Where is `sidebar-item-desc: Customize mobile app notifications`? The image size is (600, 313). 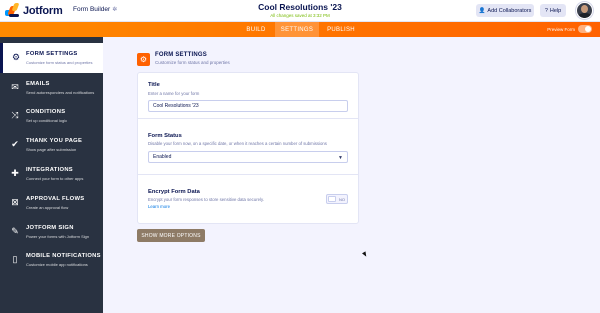 sidebar-item-desc: Customize mobile app notifications is located at coordinates (57, 264).